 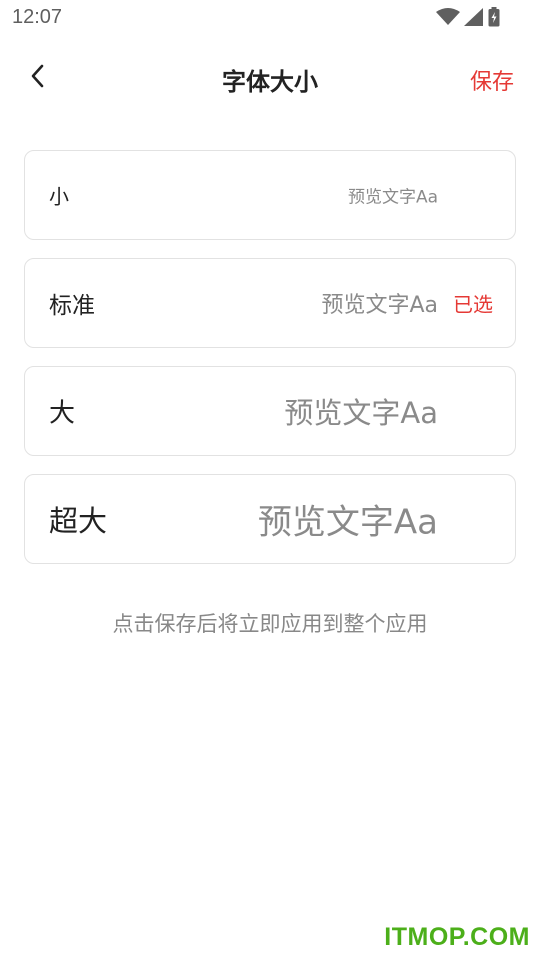 I want to click on selected-badge: 已选, so click(x=473, y=304).